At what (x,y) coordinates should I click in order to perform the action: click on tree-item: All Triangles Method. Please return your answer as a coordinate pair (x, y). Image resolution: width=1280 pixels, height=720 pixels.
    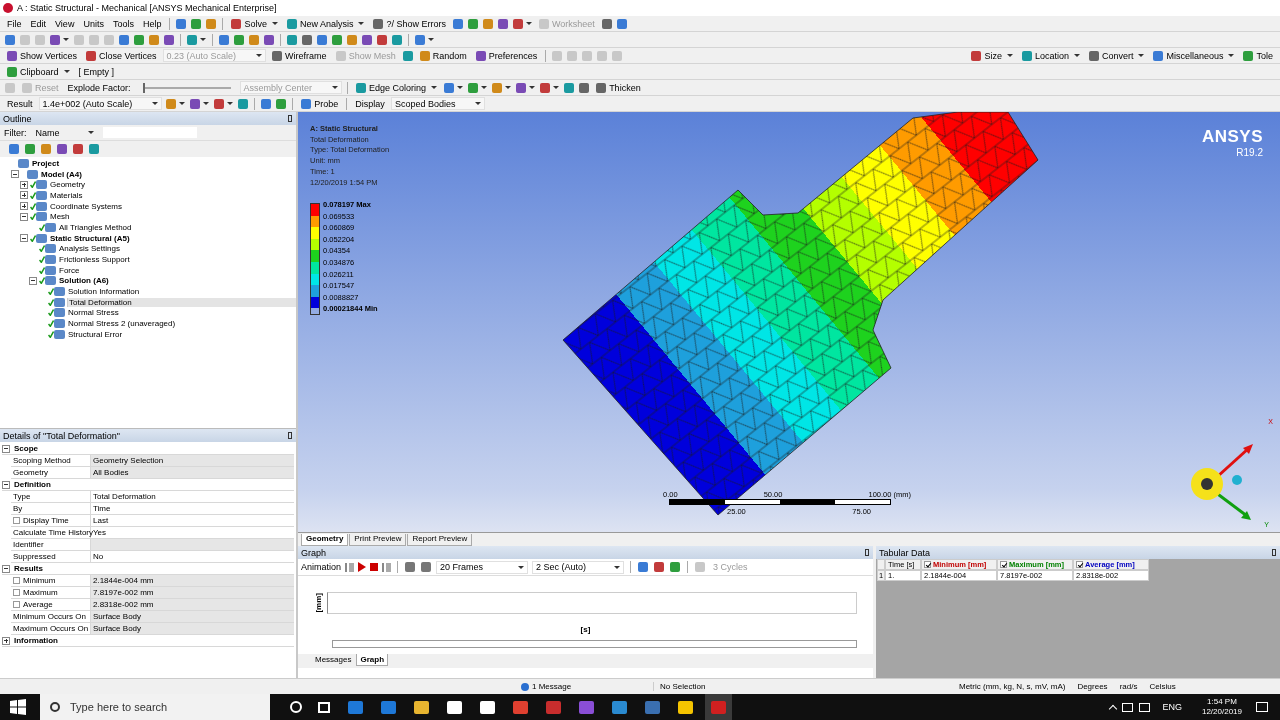
    Looking at the image, I should click on (95, 227).